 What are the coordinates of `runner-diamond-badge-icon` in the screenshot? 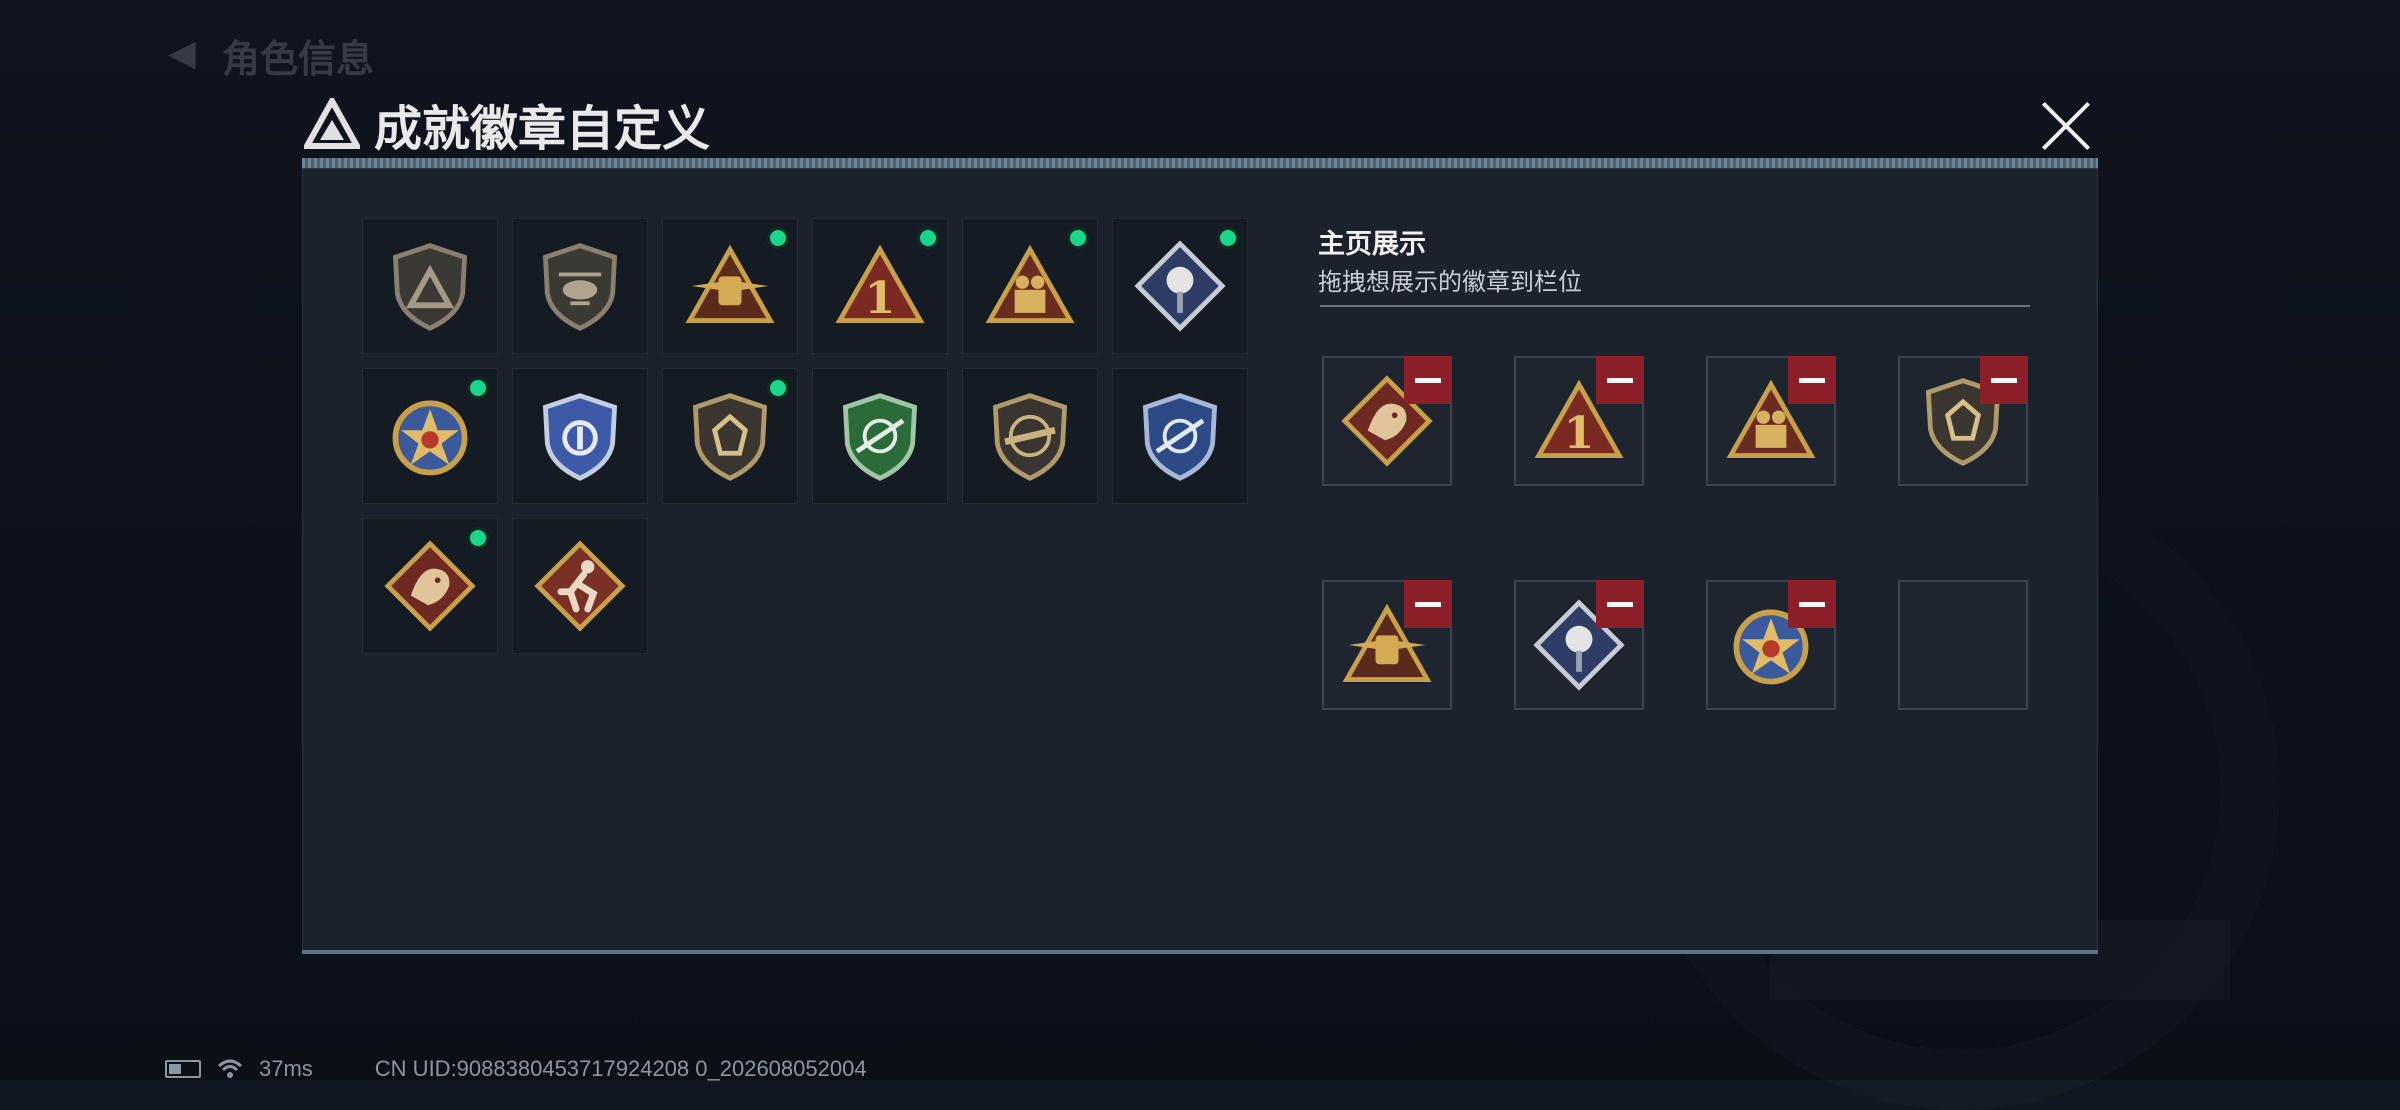 It's located at (580, 586).